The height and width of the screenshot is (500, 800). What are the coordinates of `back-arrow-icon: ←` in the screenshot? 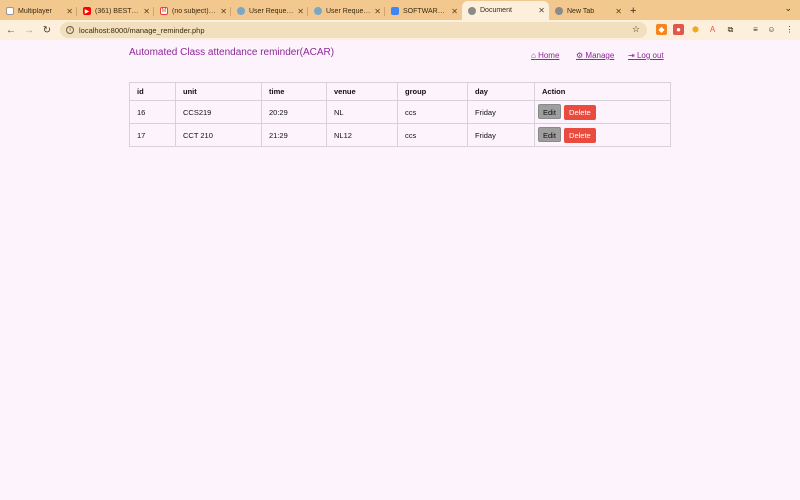 It's located at (11, 30).